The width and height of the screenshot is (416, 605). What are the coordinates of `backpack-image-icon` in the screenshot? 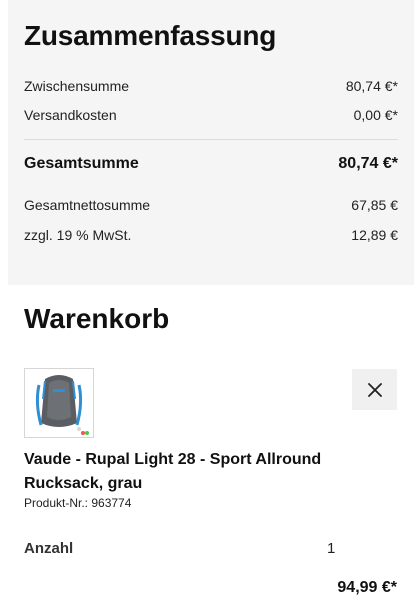 It's located at (62, 405).